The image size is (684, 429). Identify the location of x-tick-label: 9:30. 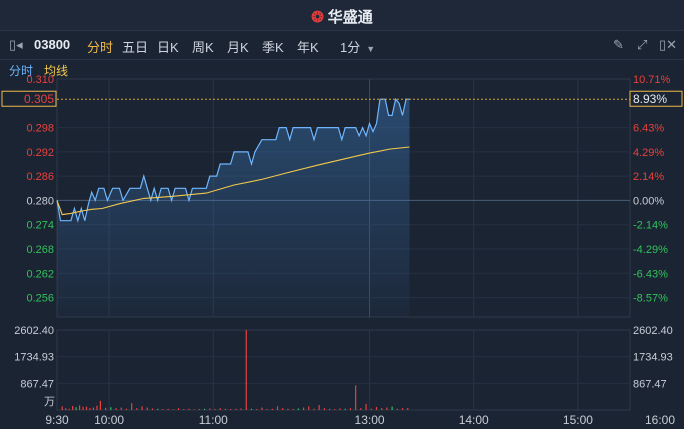
(57, 420).